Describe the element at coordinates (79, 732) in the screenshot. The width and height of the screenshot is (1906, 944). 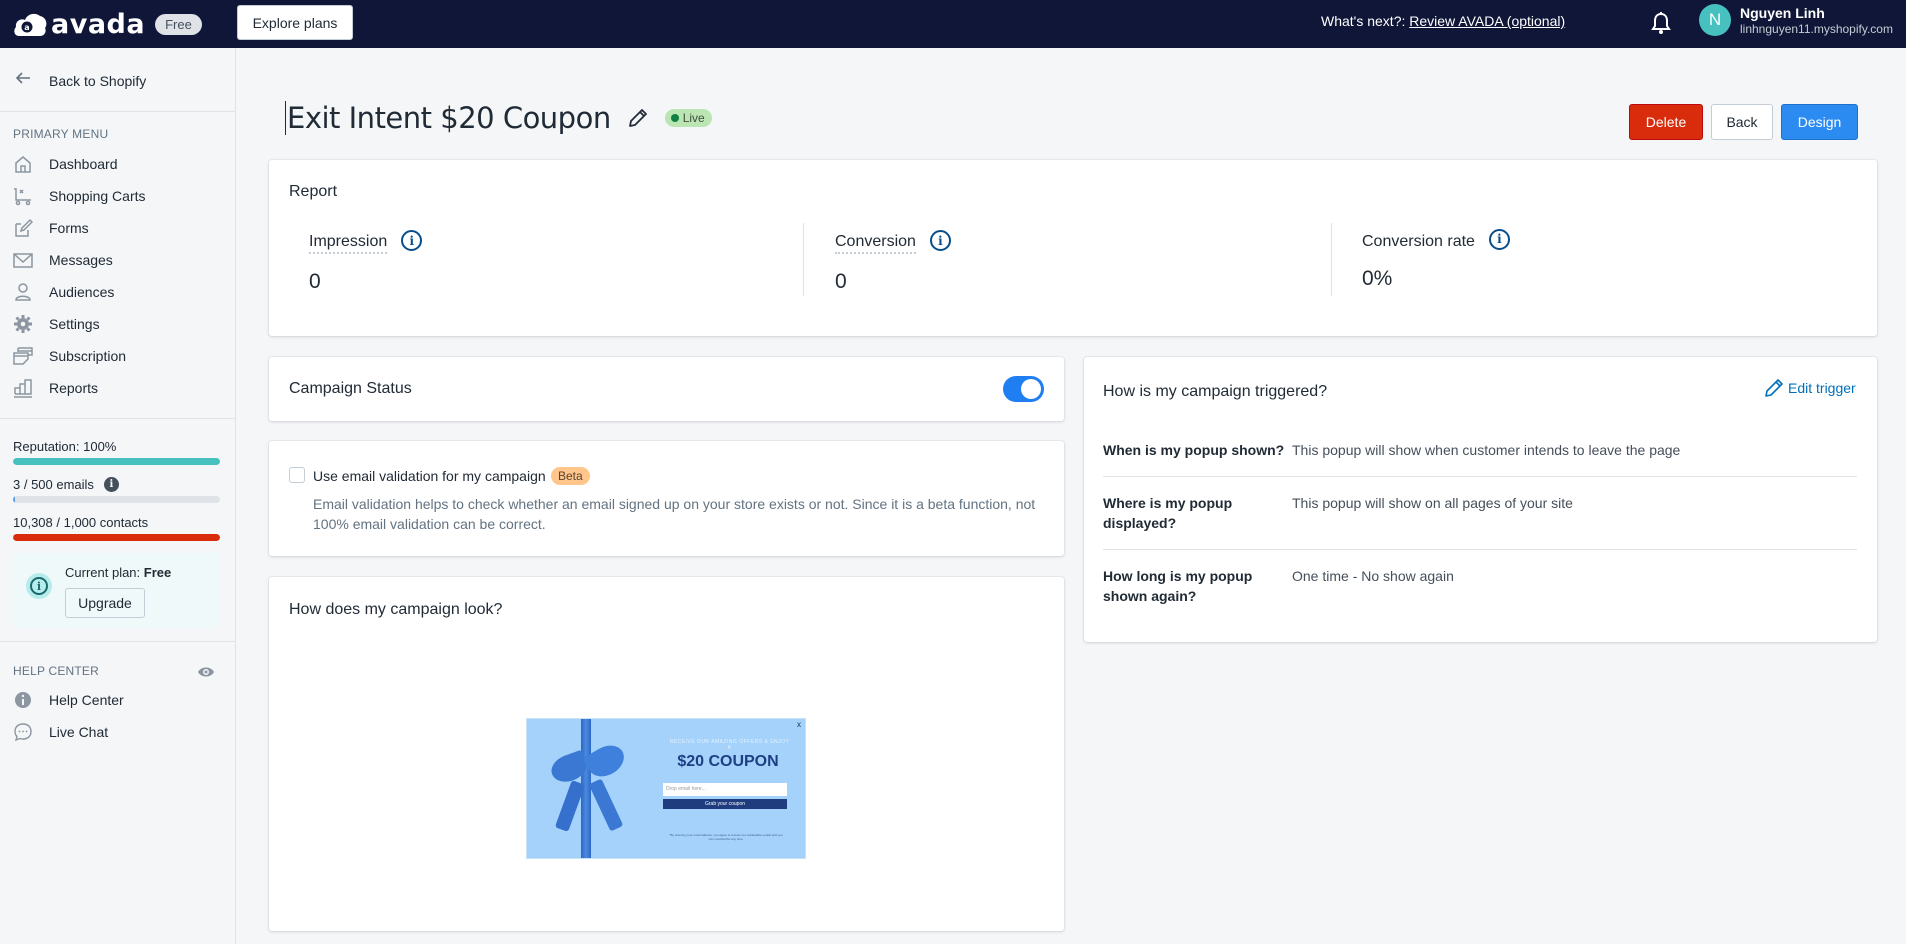
I see `sidebar-item-label: Live Chat` at that location.